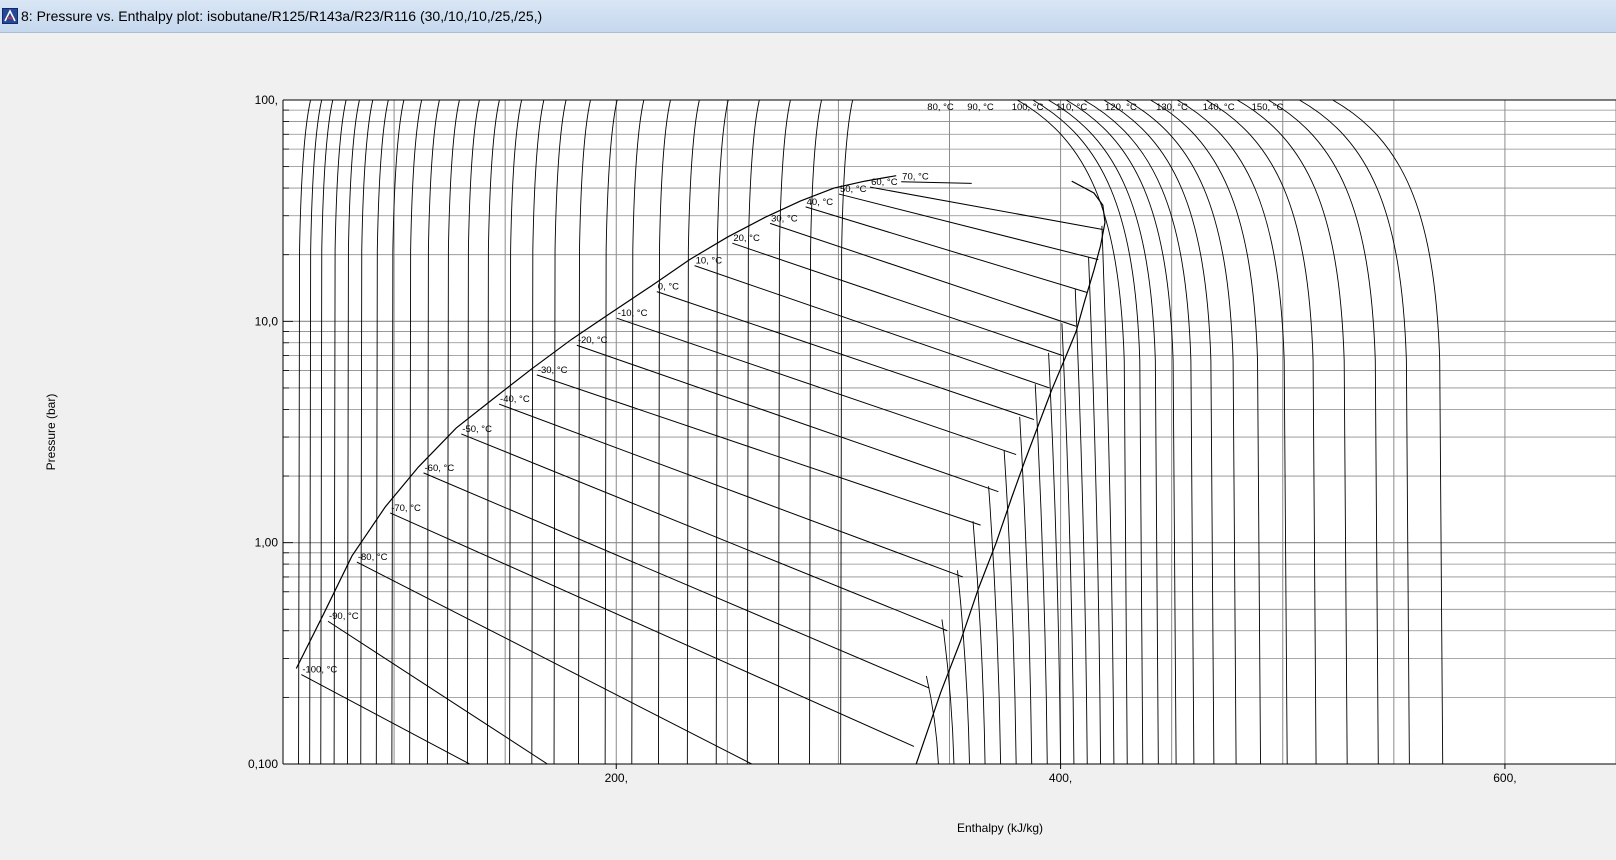  Describe the element at coordinates (709, 261) in the screenshot. I see `isotherm-label: 10, °C` at that location.